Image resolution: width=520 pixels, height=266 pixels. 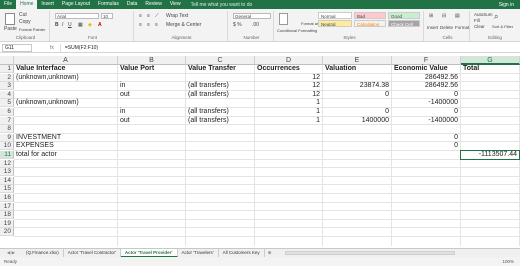 What do you see at coordinates (7, 232) in the screenshot?
I see `row-header: 20` at bounding box center [7, 232].